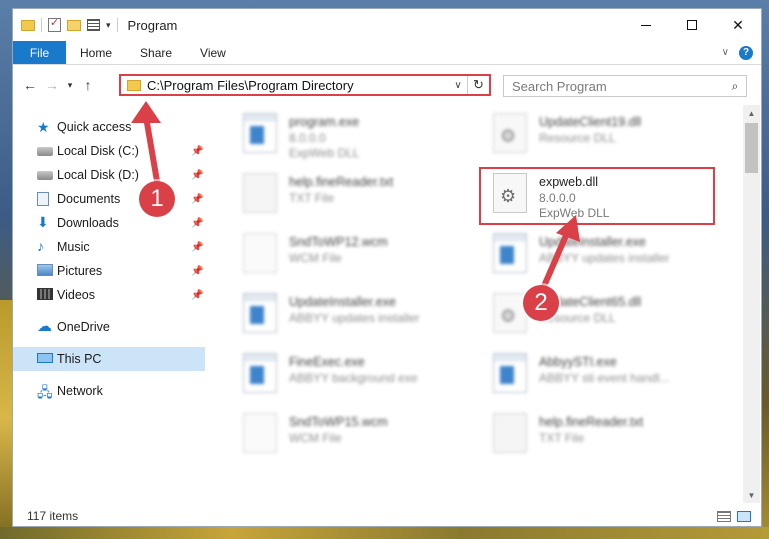  I want to click on sidebar-item-pictures: Pictures 📌, so click(109, 271).